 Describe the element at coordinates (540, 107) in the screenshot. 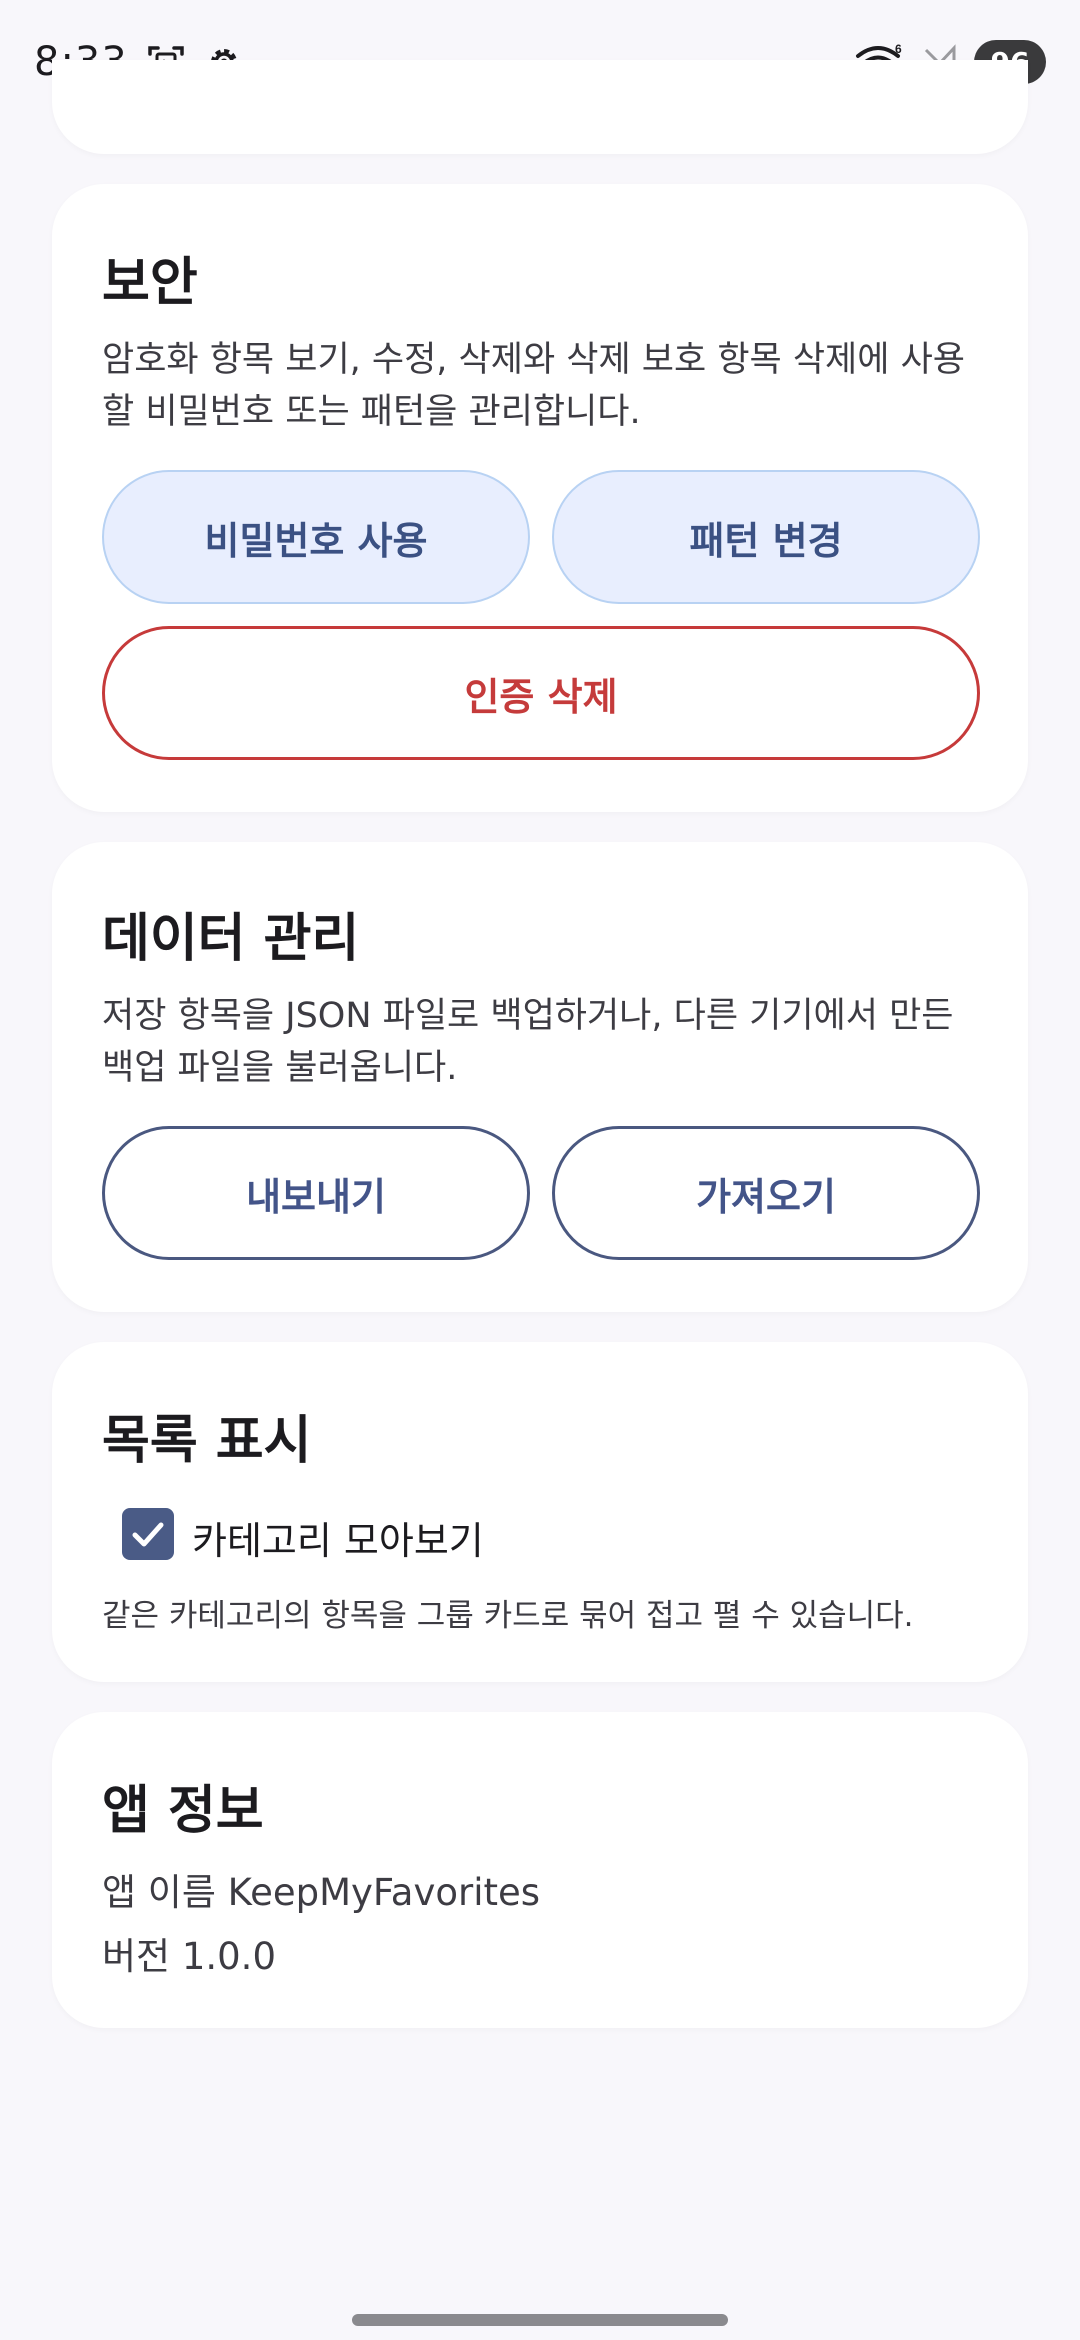

I see `previous-settings-card` at that location.